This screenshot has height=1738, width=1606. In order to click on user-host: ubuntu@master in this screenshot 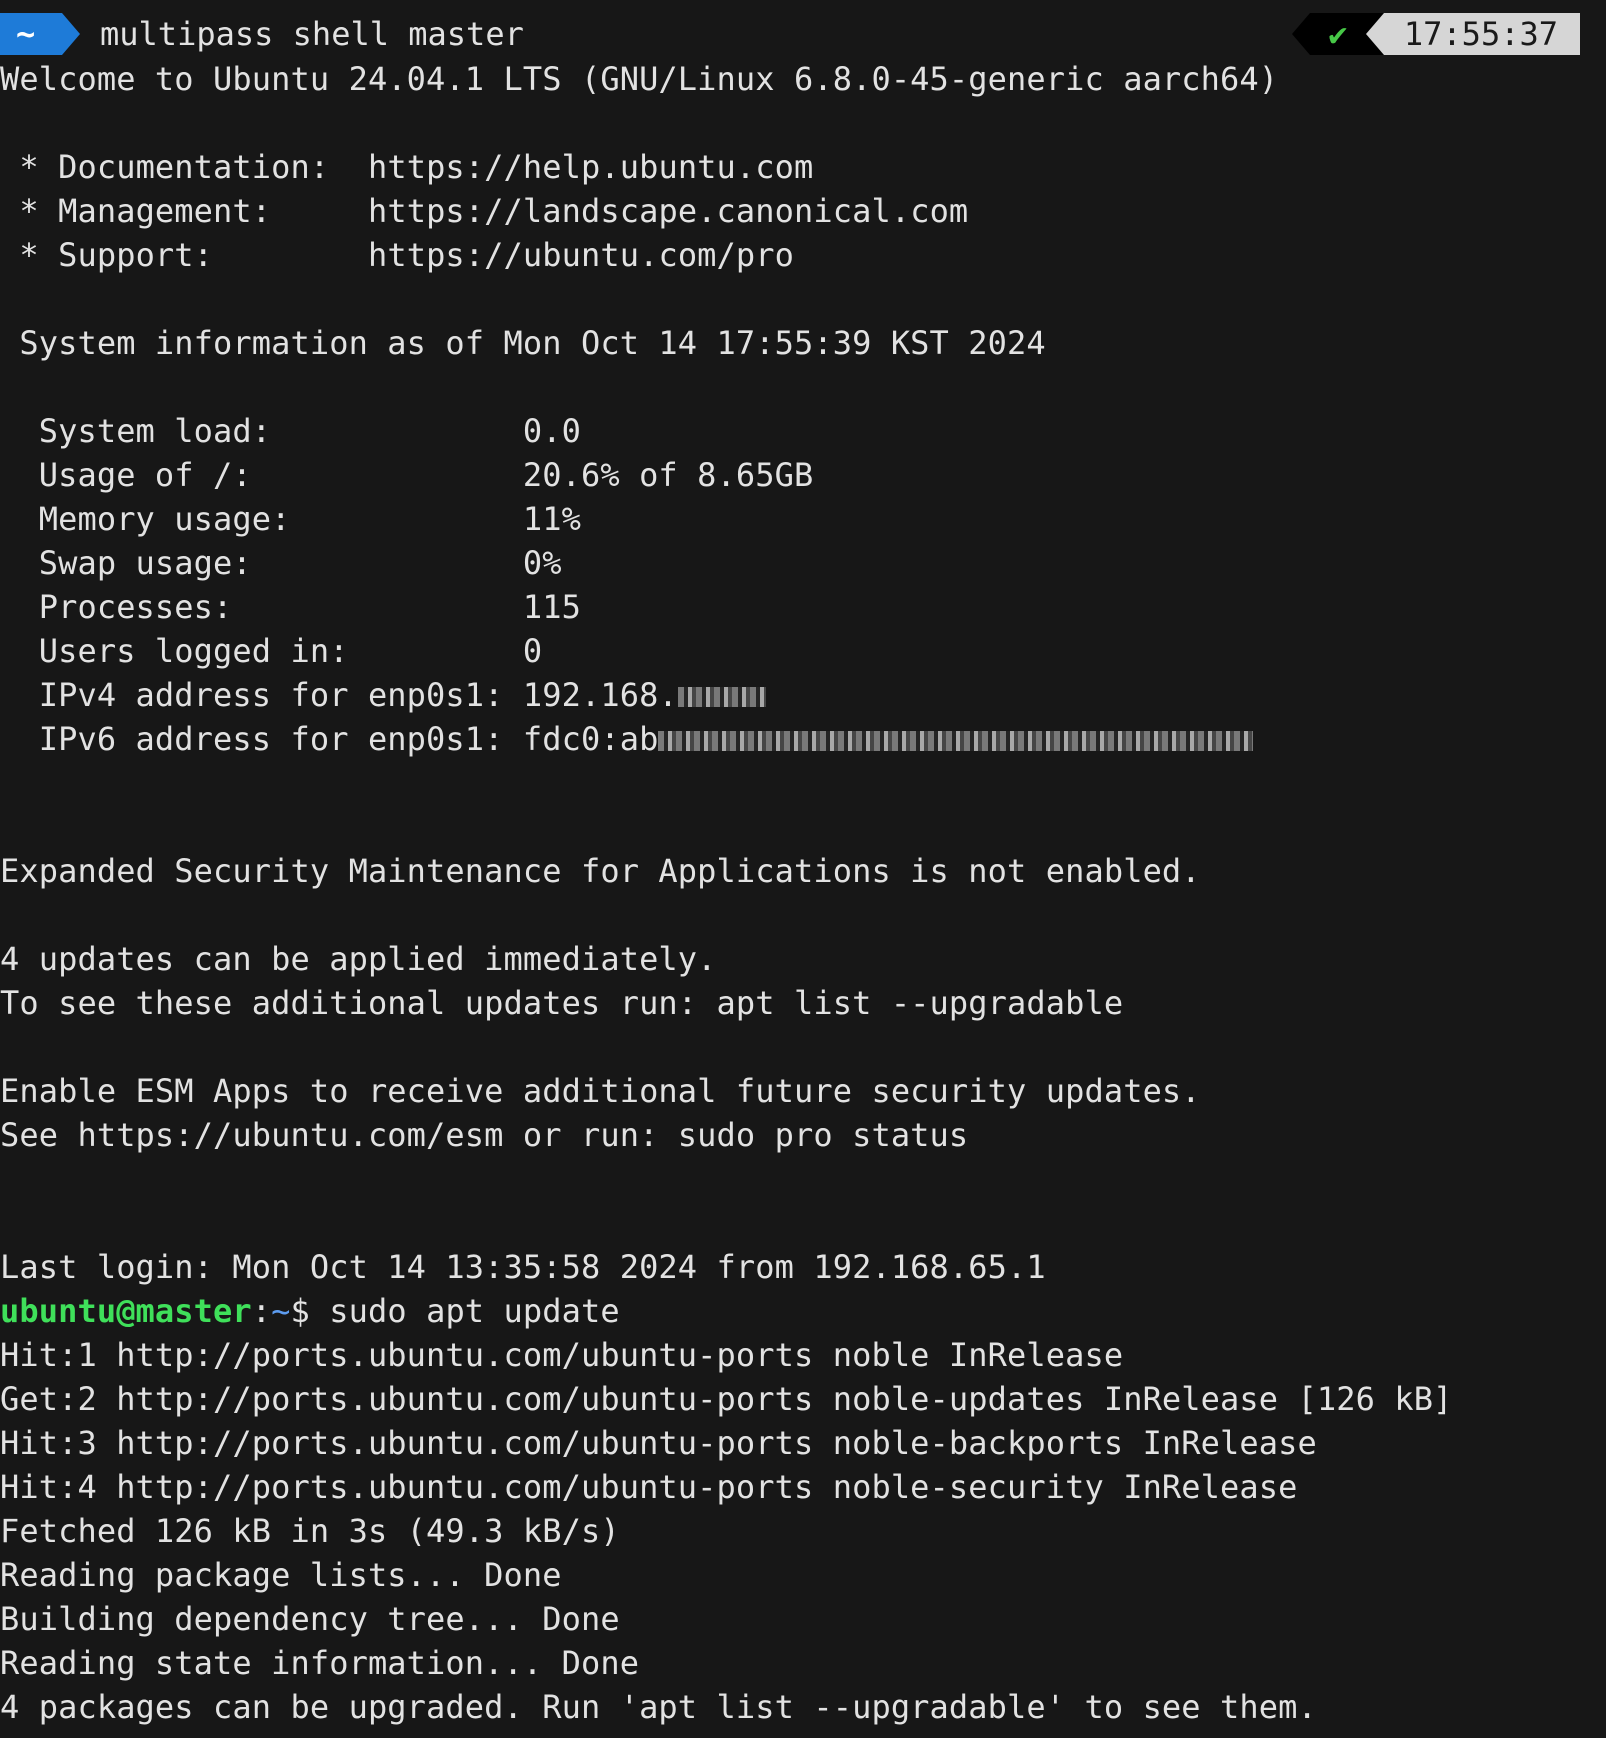, I will do `click(126, 1311)`.